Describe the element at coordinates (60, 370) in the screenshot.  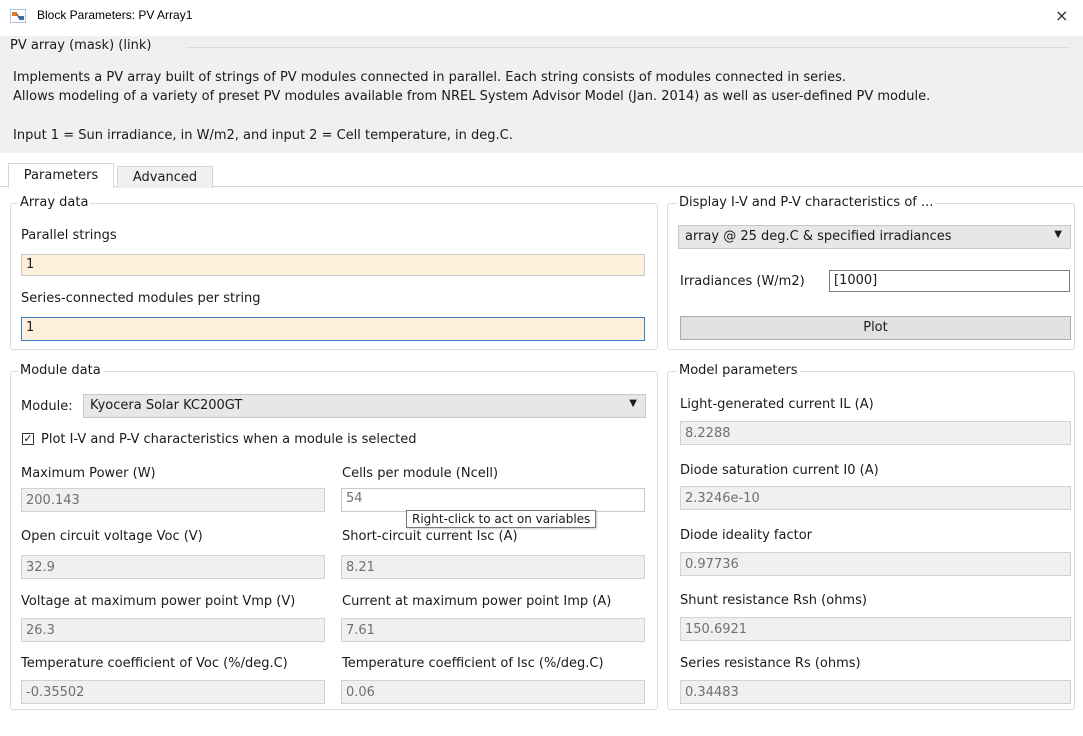
I see `module-data-title: Module data` at that location.